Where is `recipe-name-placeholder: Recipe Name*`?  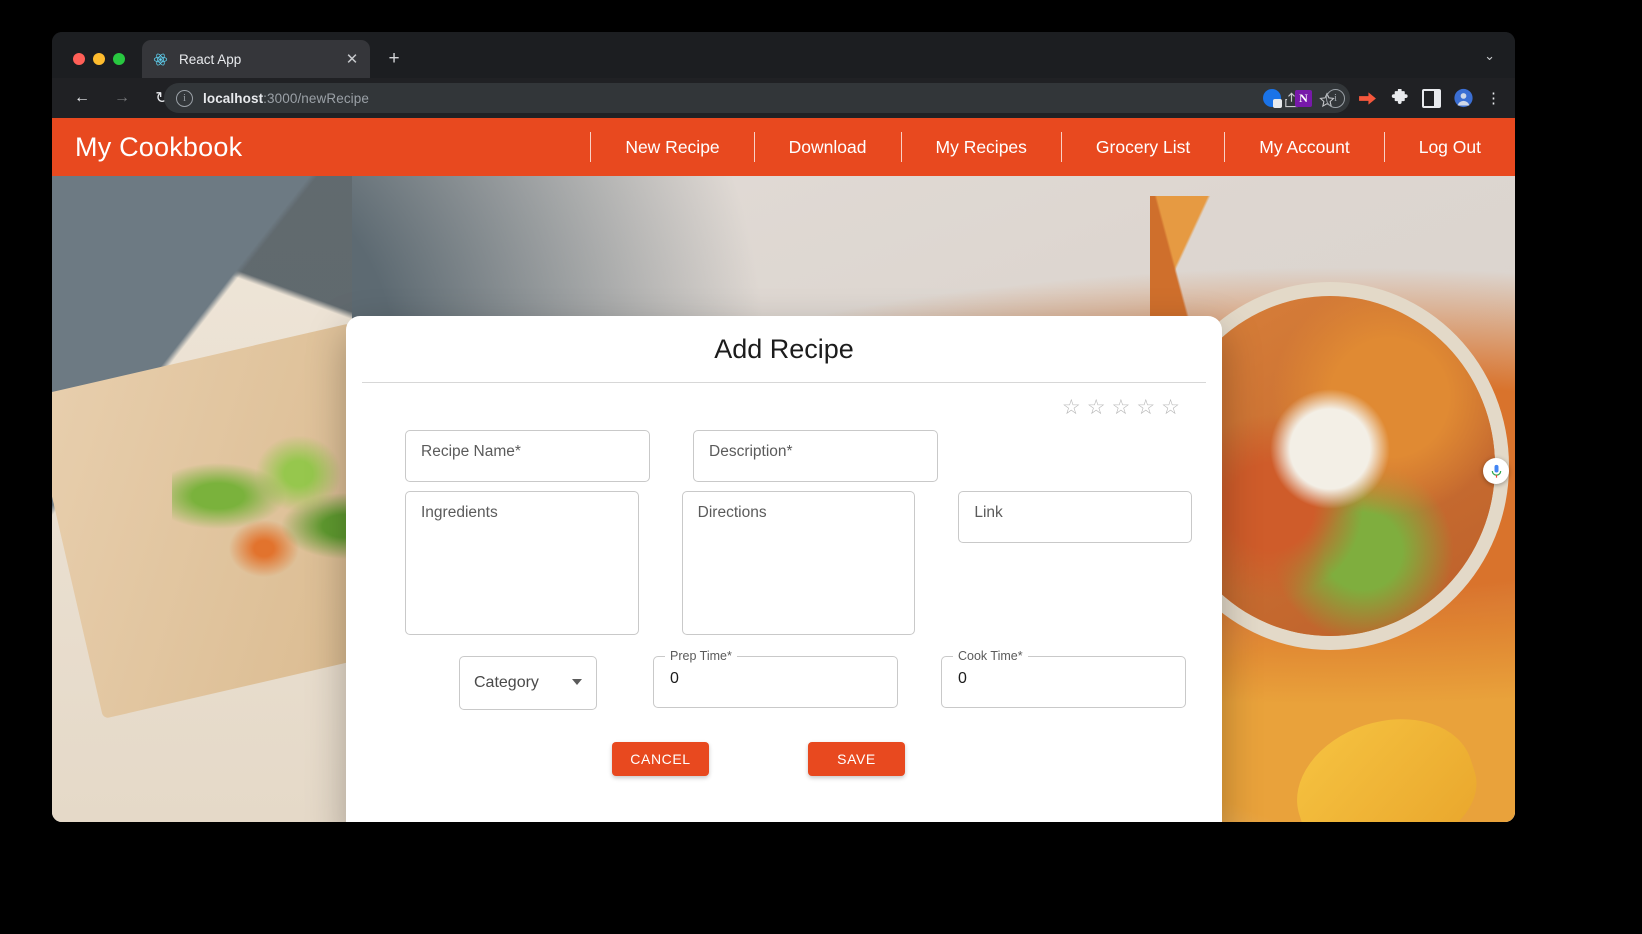 recipe-name-placeholder: Recipe Name* is located at coordinates (471, 451).